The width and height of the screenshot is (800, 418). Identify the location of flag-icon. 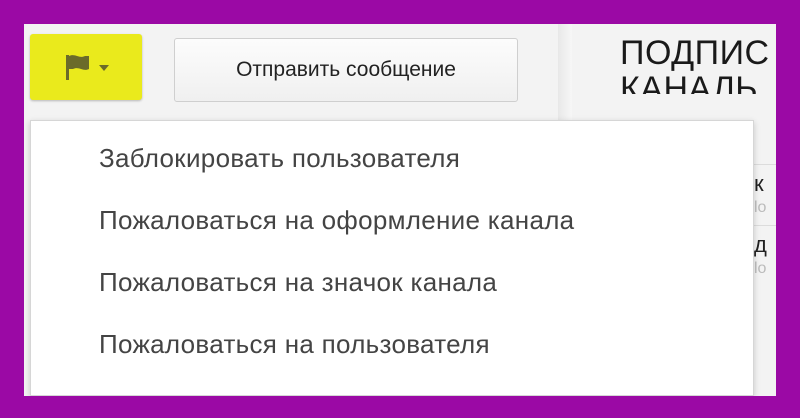
(78, 67).